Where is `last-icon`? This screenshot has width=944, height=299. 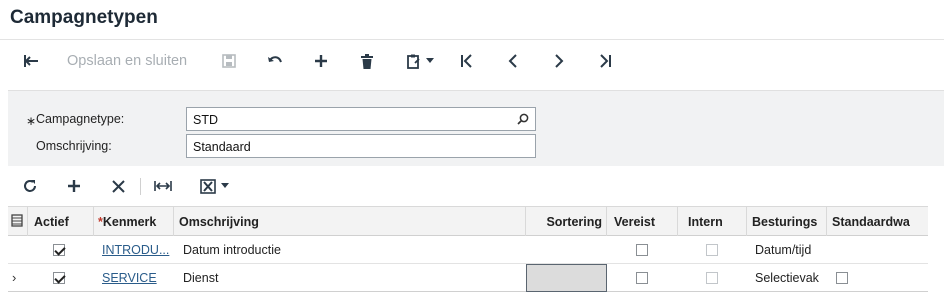
last-icon is located at coordinates (605, 61).